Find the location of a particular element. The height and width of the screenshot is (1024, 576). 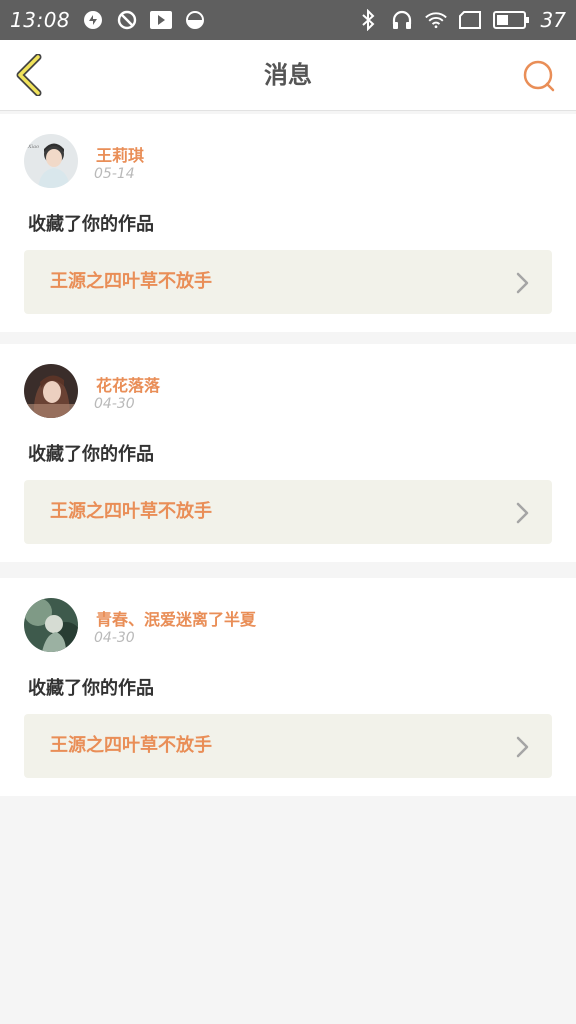

bluetooth-icon is located at coordinates (368, 20).